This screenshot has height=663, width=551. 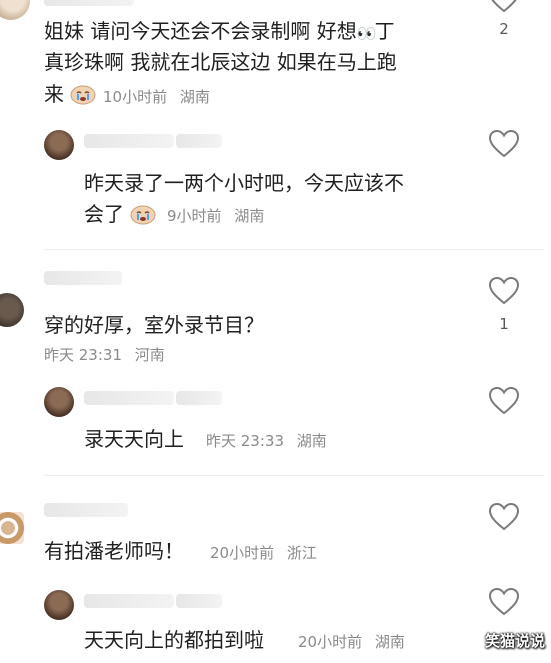 I want to click on comment-text: 来, so click(x=70, y=94).